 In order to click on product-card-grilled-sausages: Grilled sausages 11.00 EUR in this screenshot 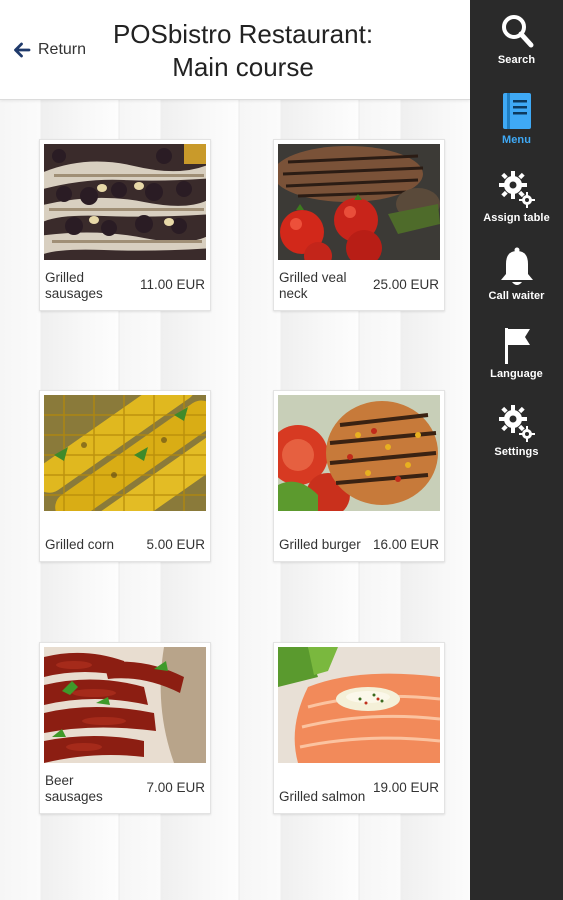, I will do `click(125, 225)`.